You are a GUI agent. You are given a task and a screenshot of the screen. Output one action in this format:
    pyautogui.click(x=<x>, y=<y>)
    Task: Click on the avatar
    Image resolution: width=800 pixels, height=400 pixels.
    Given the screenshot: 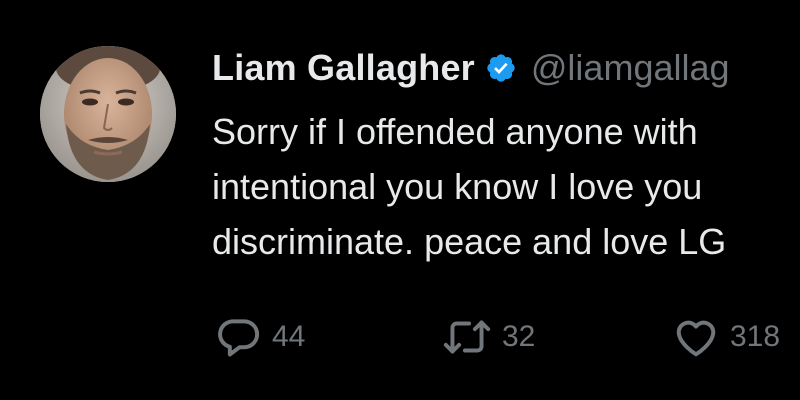 What is the action you would take?
    pyautogui.click(x=108, y=114)
    